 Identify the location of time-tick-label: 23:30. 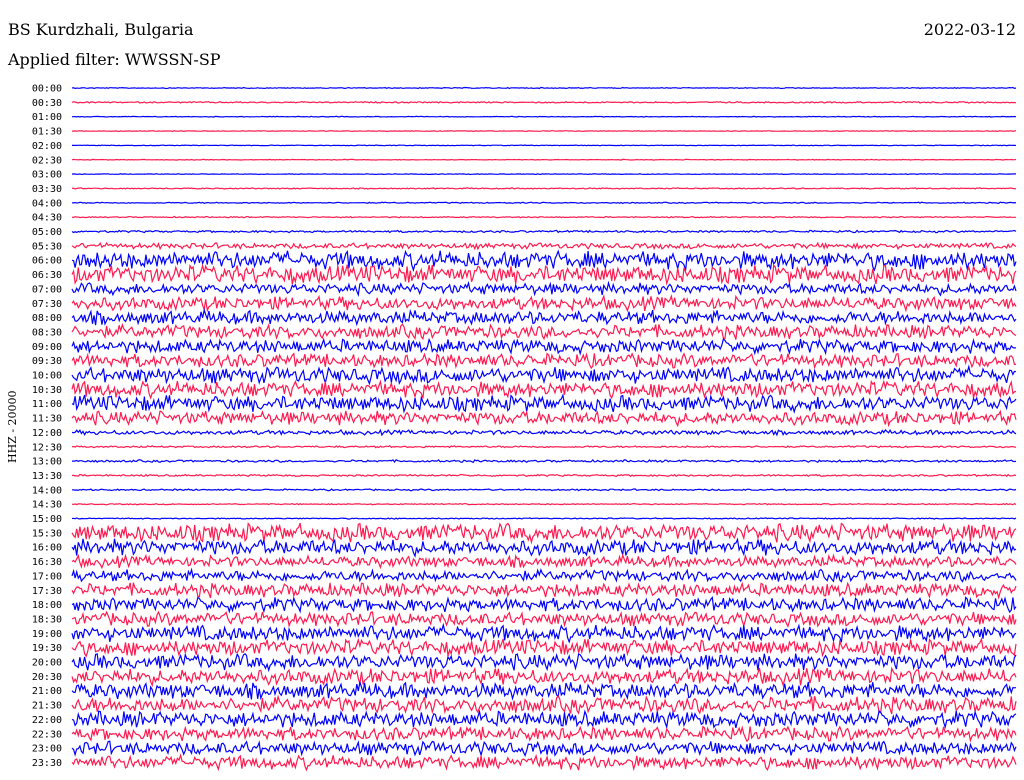
(47, 763).